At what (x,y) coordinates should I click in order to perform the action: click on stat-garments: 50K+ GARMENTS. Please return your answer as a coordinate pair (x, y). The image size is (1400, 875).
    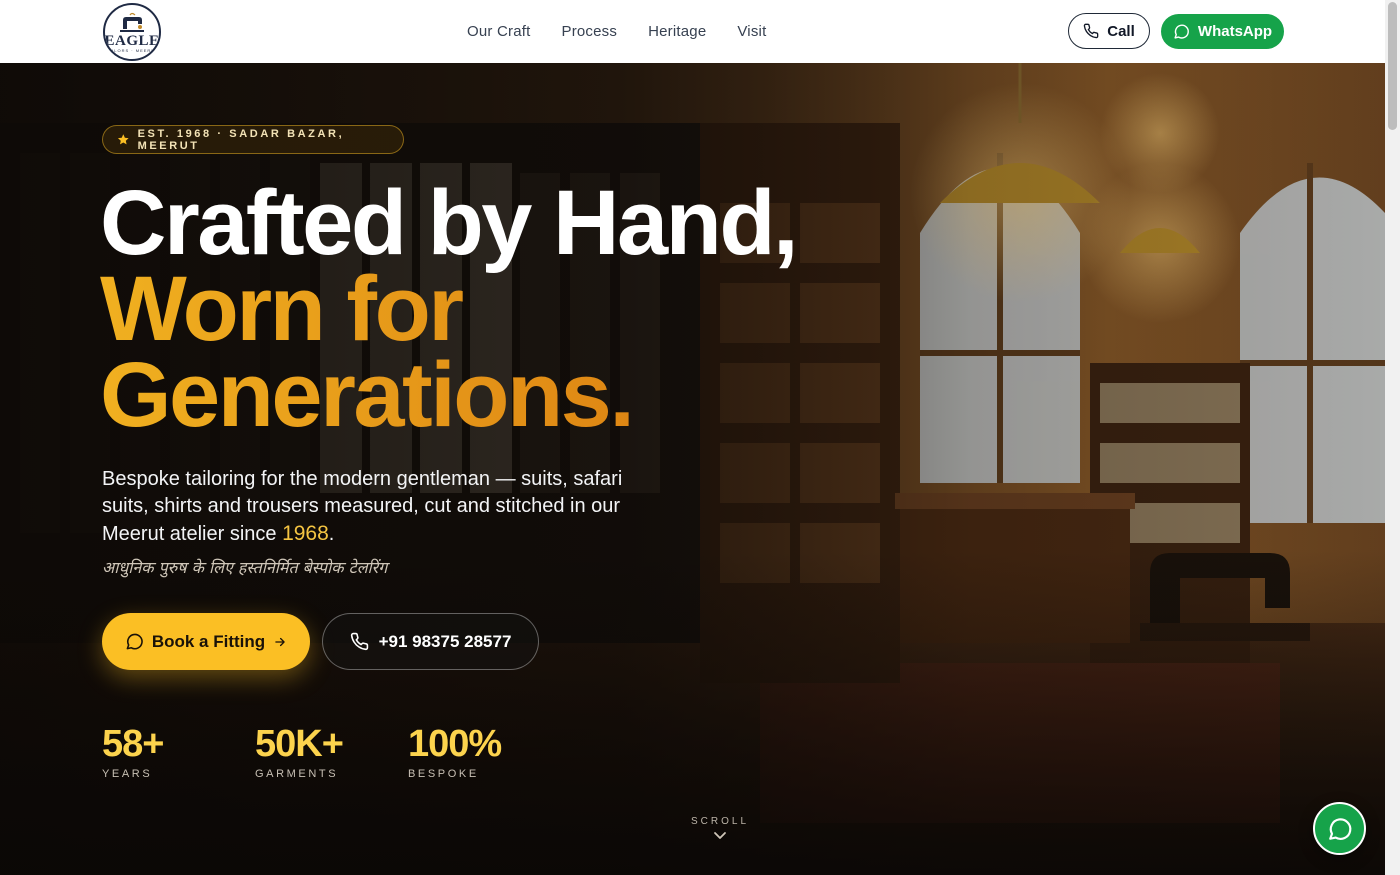
    Looking at the image, I should click on (299, 751).